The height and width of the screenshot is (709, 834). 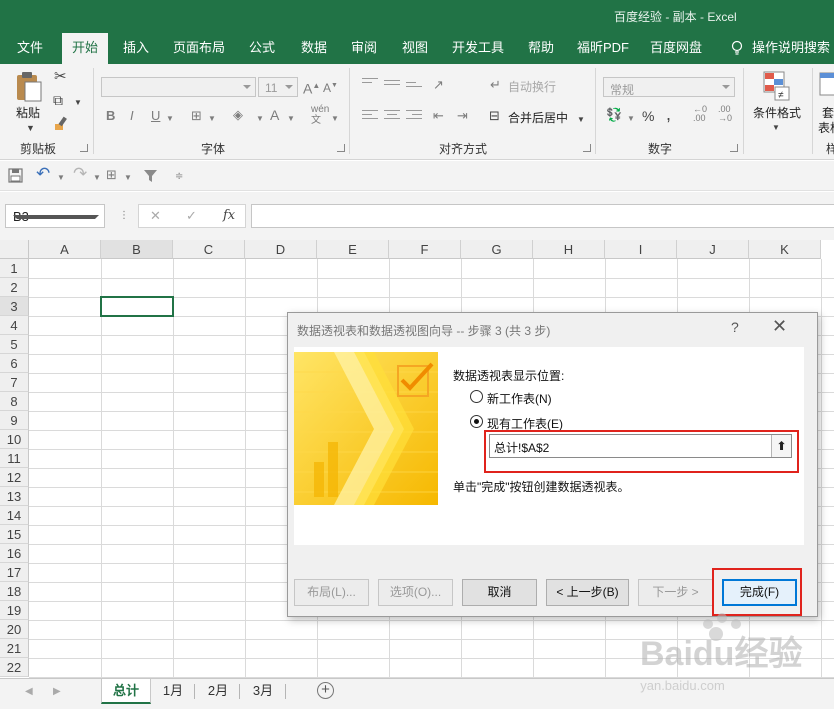 I want to click on redo-dropdown-icon: ▼, so click(x=97, y=178).